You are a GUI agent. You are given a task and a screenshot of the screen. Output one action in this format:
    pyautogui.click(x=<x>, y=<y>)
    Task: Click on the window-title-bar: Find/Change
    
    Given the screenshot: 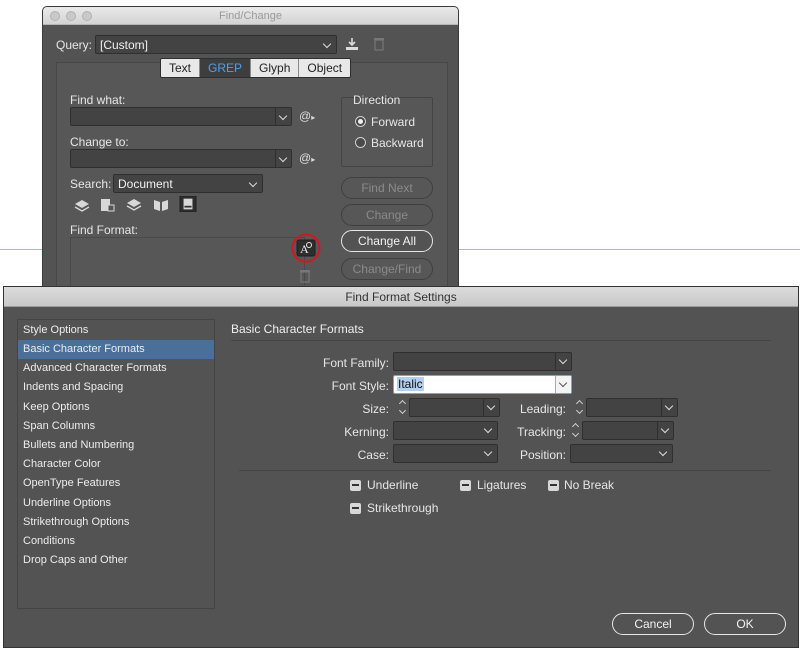 What is the action you would take?
    pyautogui.click(x=250, y=16)
    